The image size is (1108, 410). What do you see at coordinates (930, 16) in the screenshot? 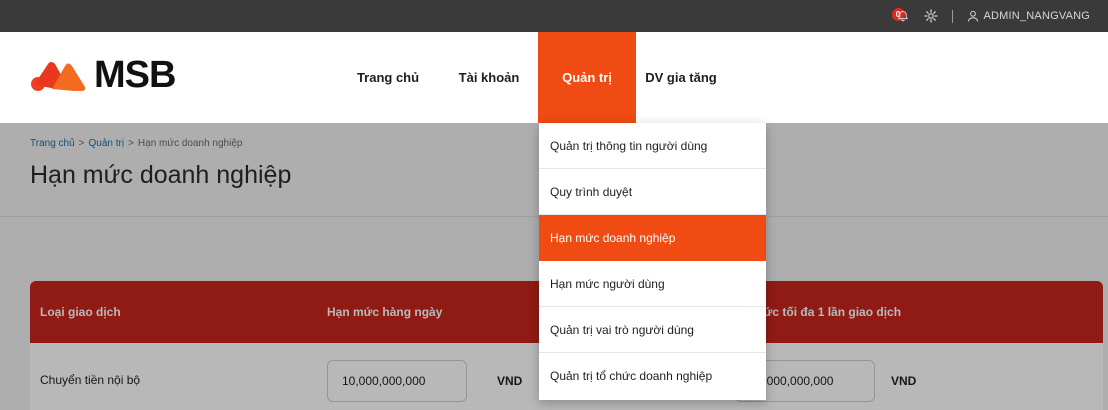
I see `gear-icon` at bounding box center [930, 16].